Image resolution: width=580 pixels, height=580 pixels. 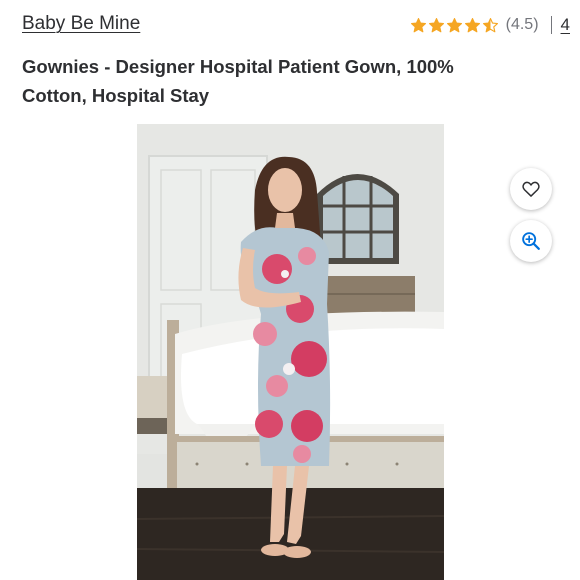 What do you see at coordinates (522, 24) in the screenshot?
I see `rating-value: (4.5)` at bounding box center [522, 24].